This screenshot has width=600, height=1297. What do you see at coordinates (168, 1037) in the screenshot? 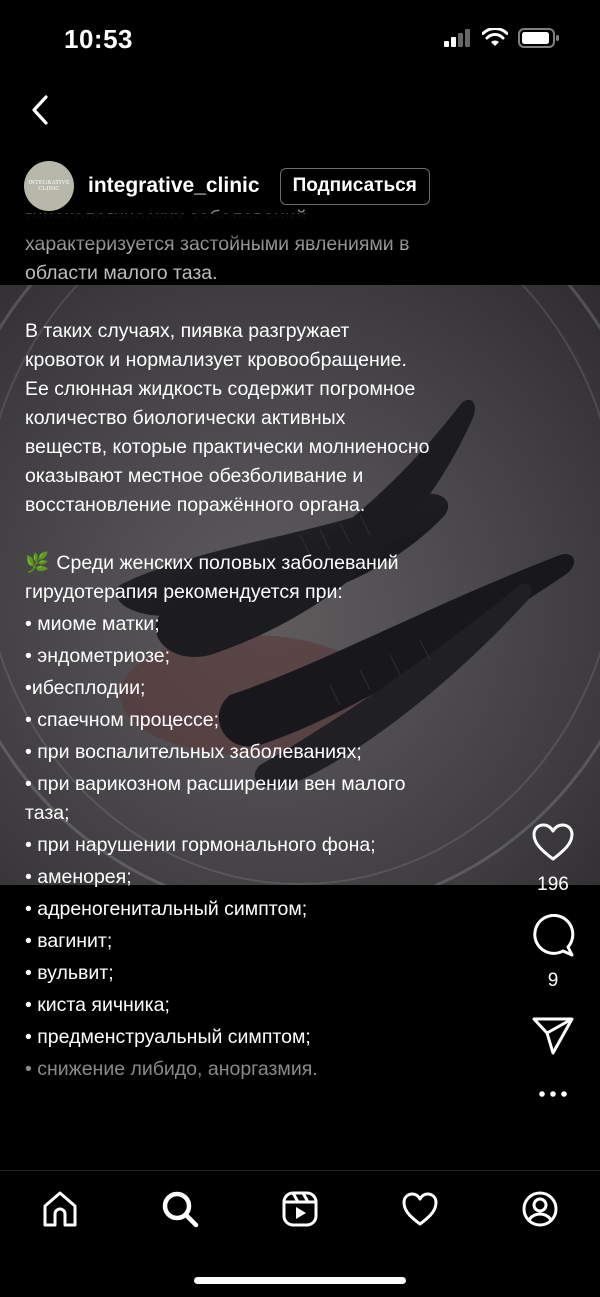
I see `list-item: • предменструальный симптом;` at bounding box center [168, 1037].